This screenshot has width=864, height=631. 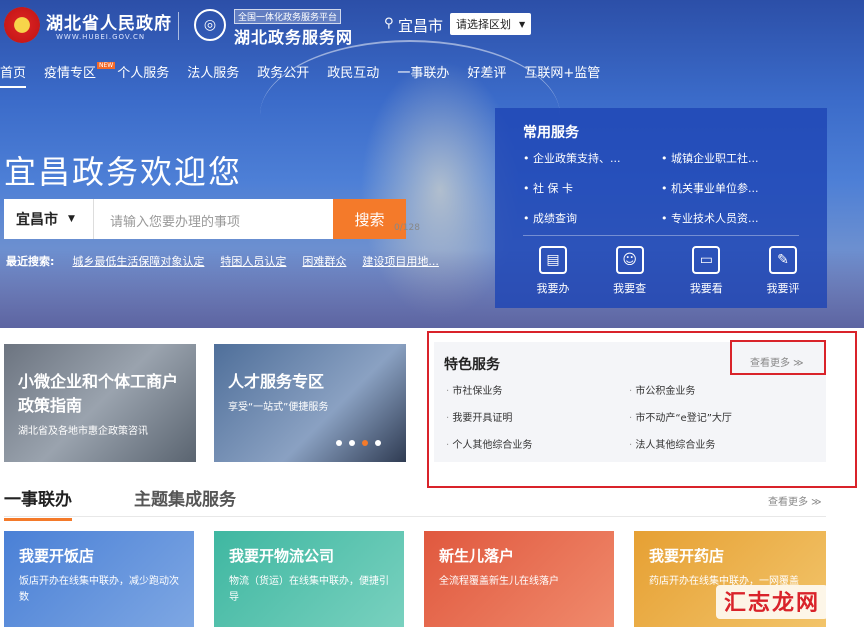 I want to click on carousel-dot-active, so click(x=365, y=443).